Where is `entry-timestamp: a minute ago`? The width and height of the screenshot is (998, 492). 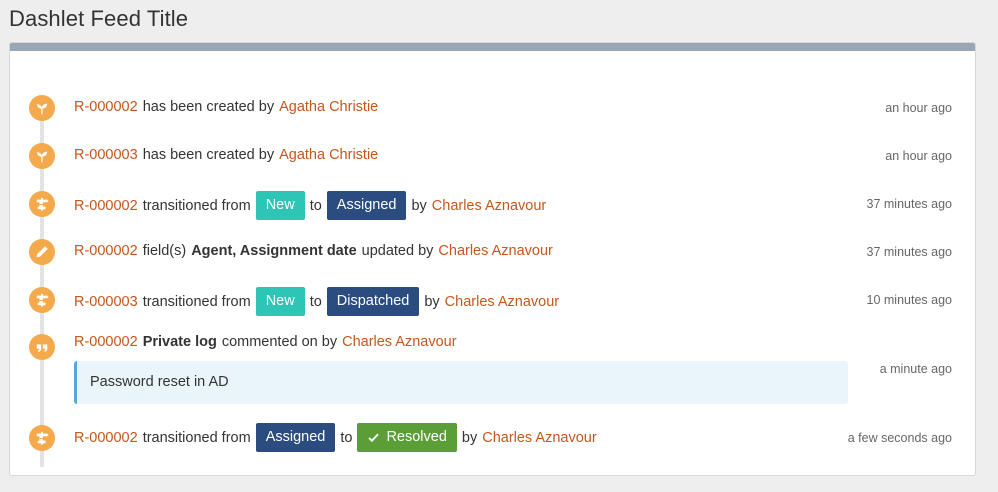
entry-timestamp: a minute ago is located at coordinates (915, 369).